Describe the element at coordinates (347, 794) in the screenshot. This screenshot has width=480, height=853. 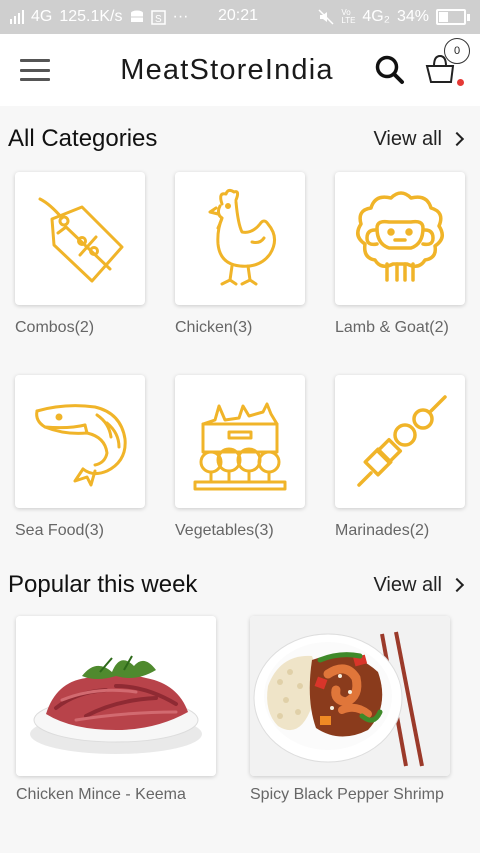
I see `product-name: Spicy Black Pepper Shrimp` at that location.